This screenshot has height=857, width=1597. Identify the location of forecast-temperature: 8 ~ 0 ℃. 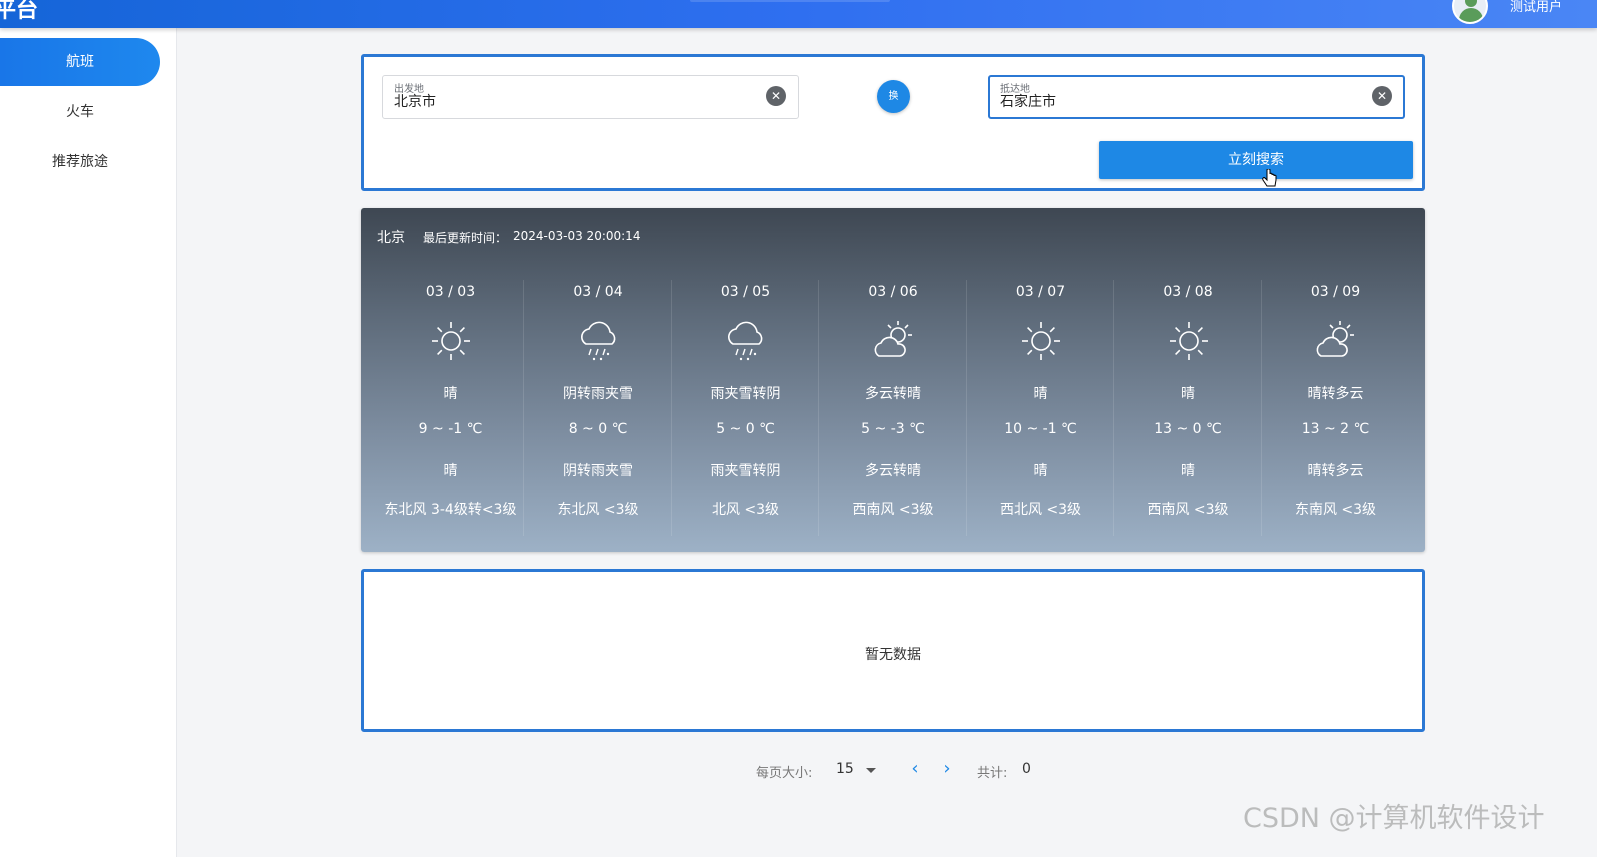
(598, 429).